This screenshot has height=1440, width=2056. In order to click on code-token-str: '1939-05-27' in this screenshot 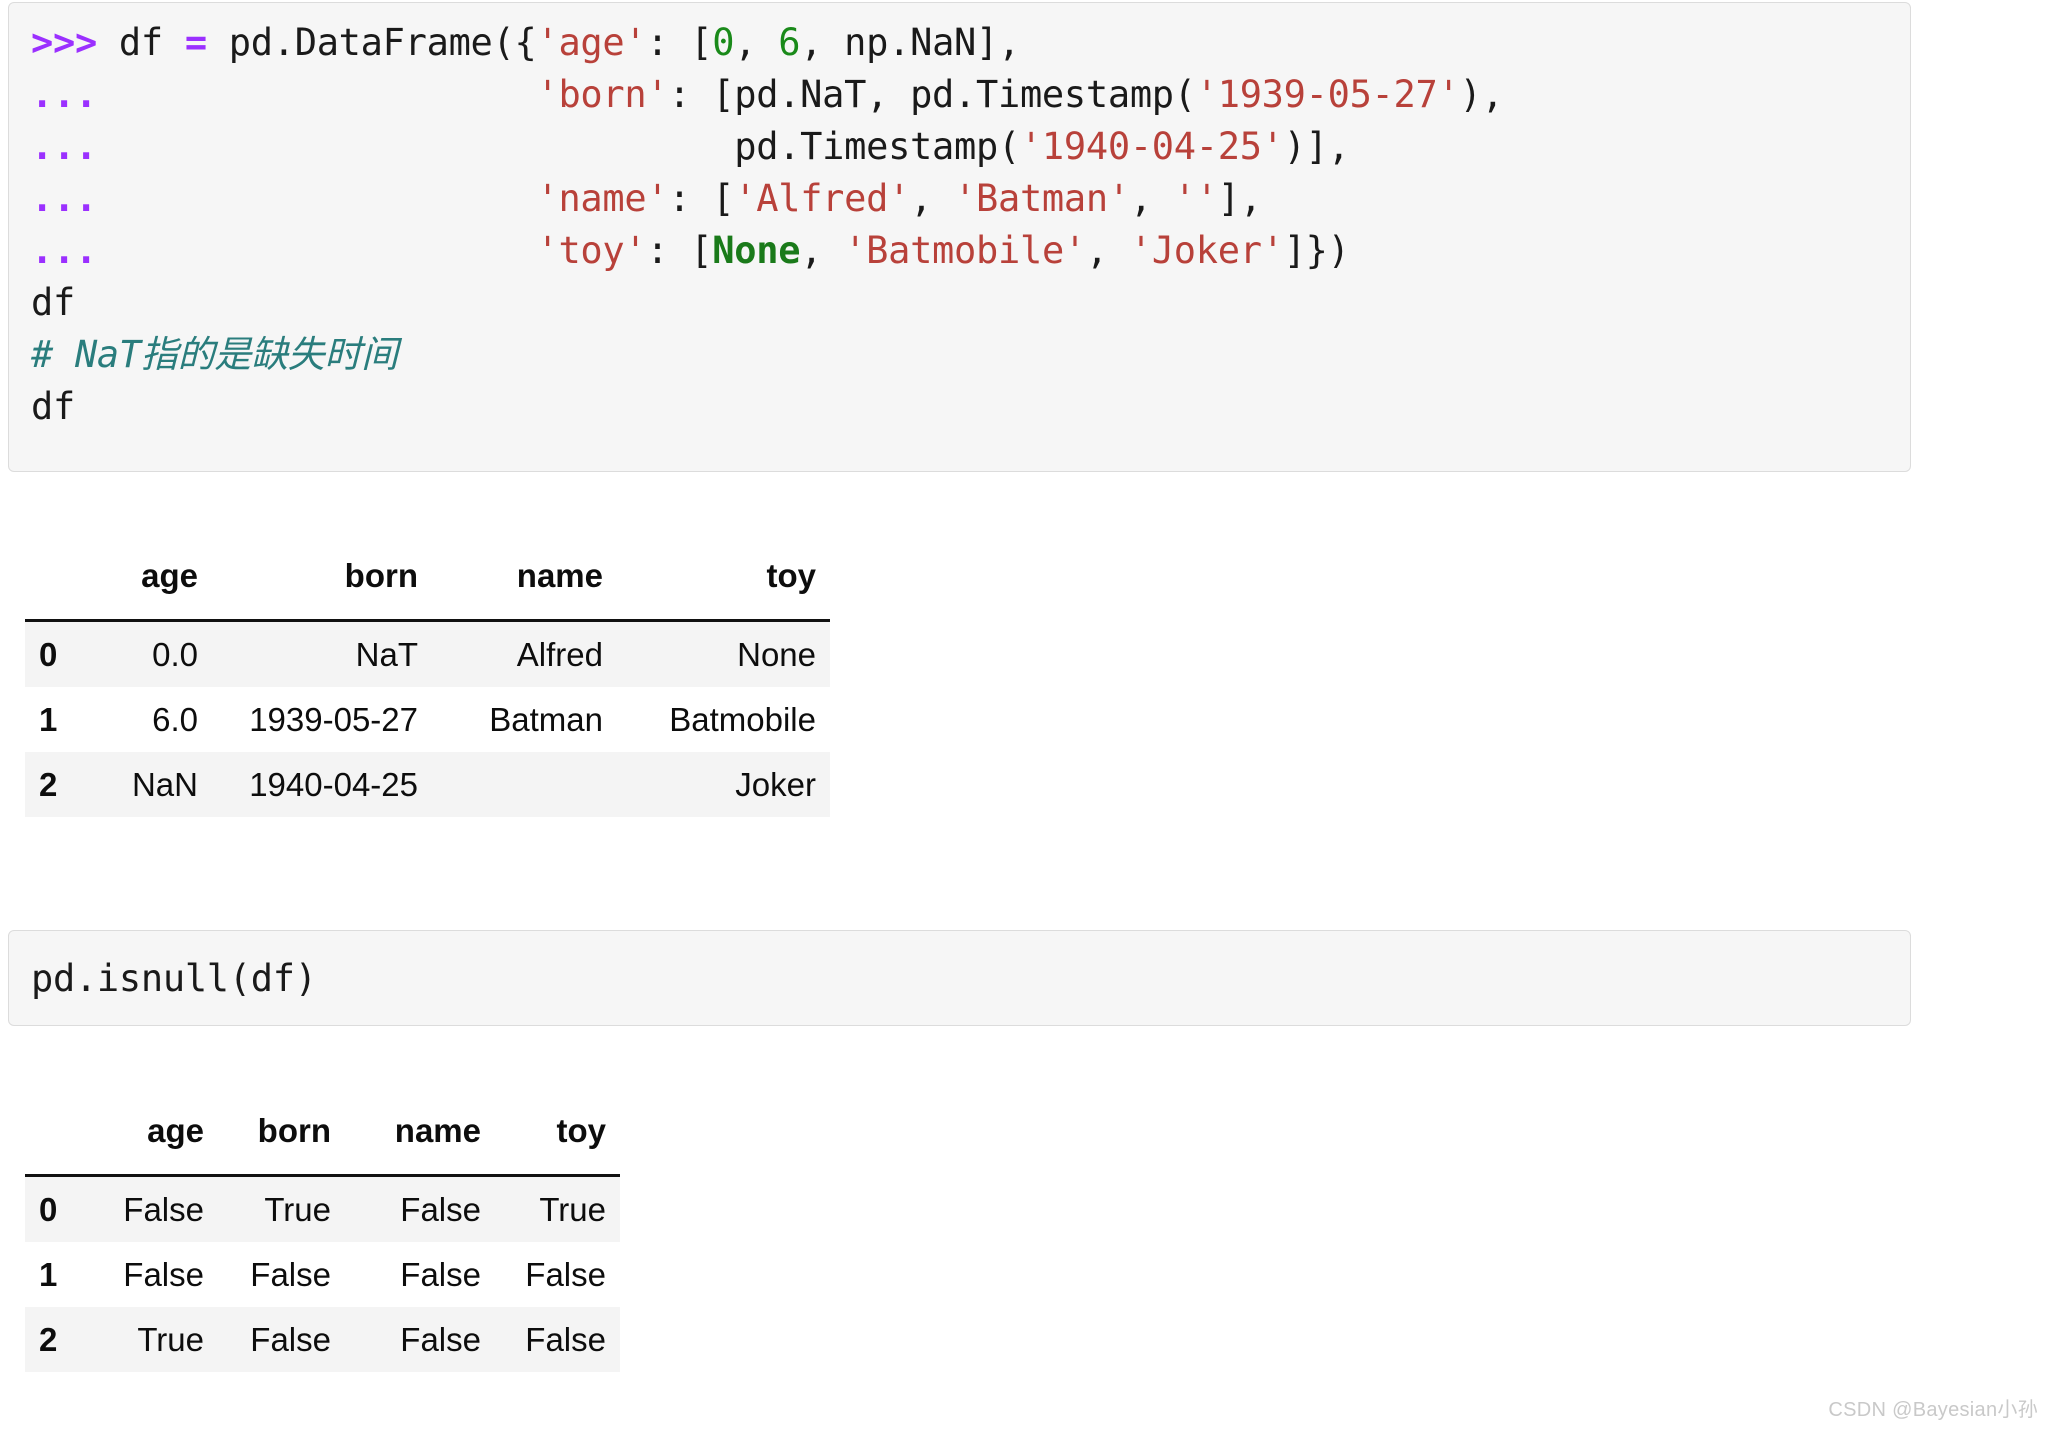, I will do `click(1327, 94)`.